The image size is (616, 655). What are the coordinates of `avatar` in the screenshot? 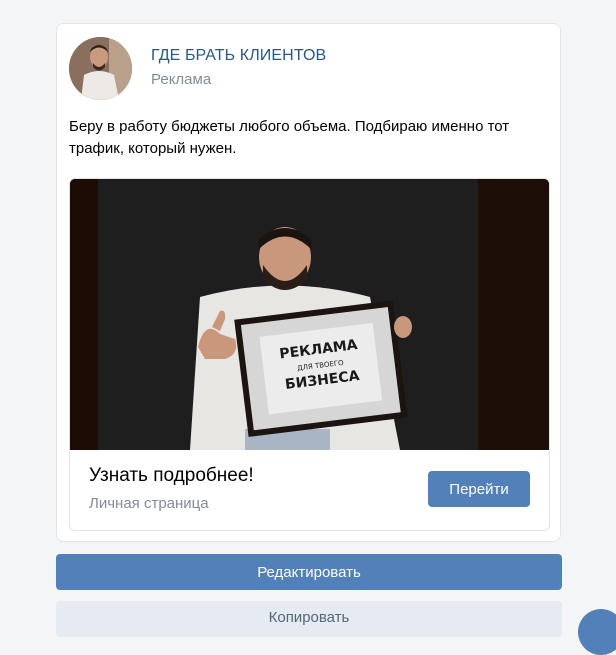 It's located at (100, 68).